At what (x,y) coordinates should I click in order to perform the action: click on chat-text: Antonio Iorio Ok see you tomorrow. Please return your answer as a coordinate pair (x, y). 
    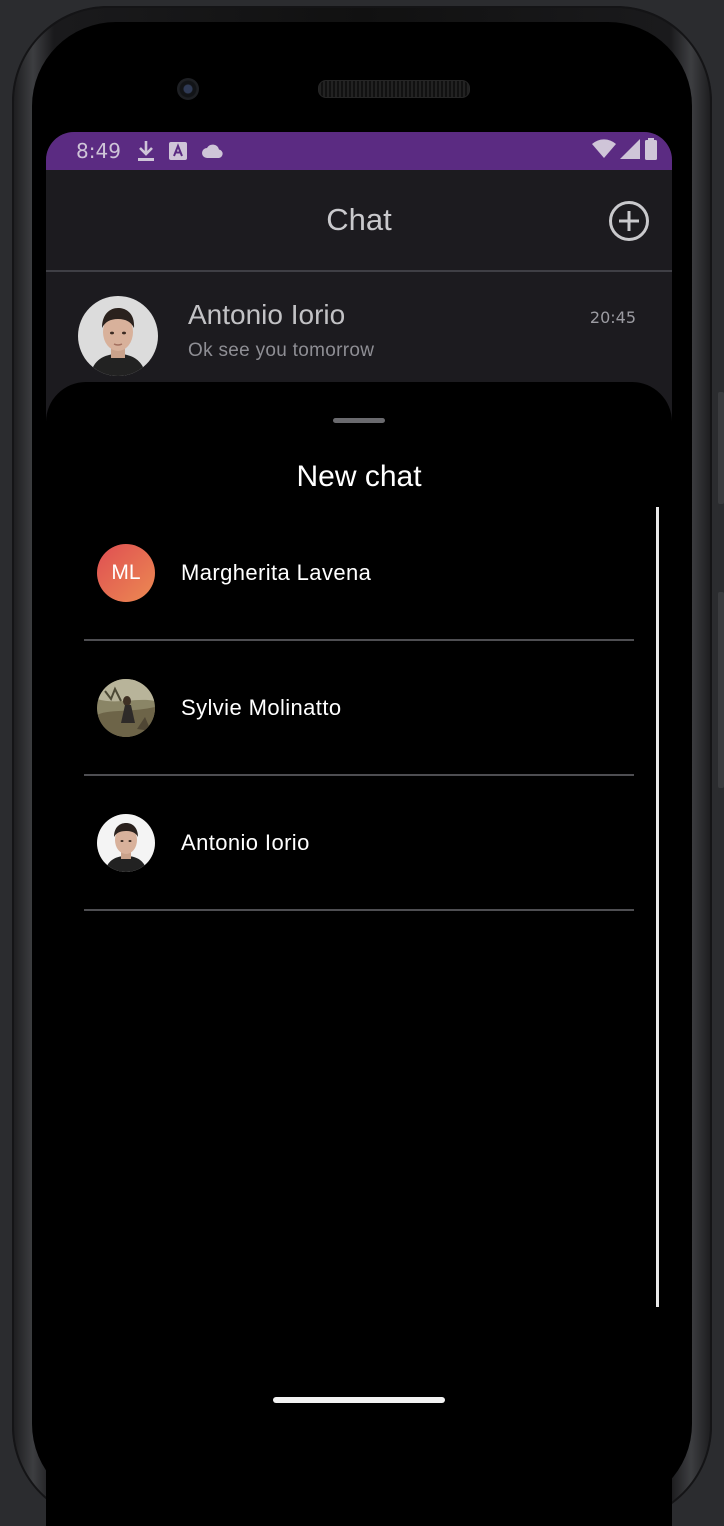
    Looking at the image, I should click on (389, 329).